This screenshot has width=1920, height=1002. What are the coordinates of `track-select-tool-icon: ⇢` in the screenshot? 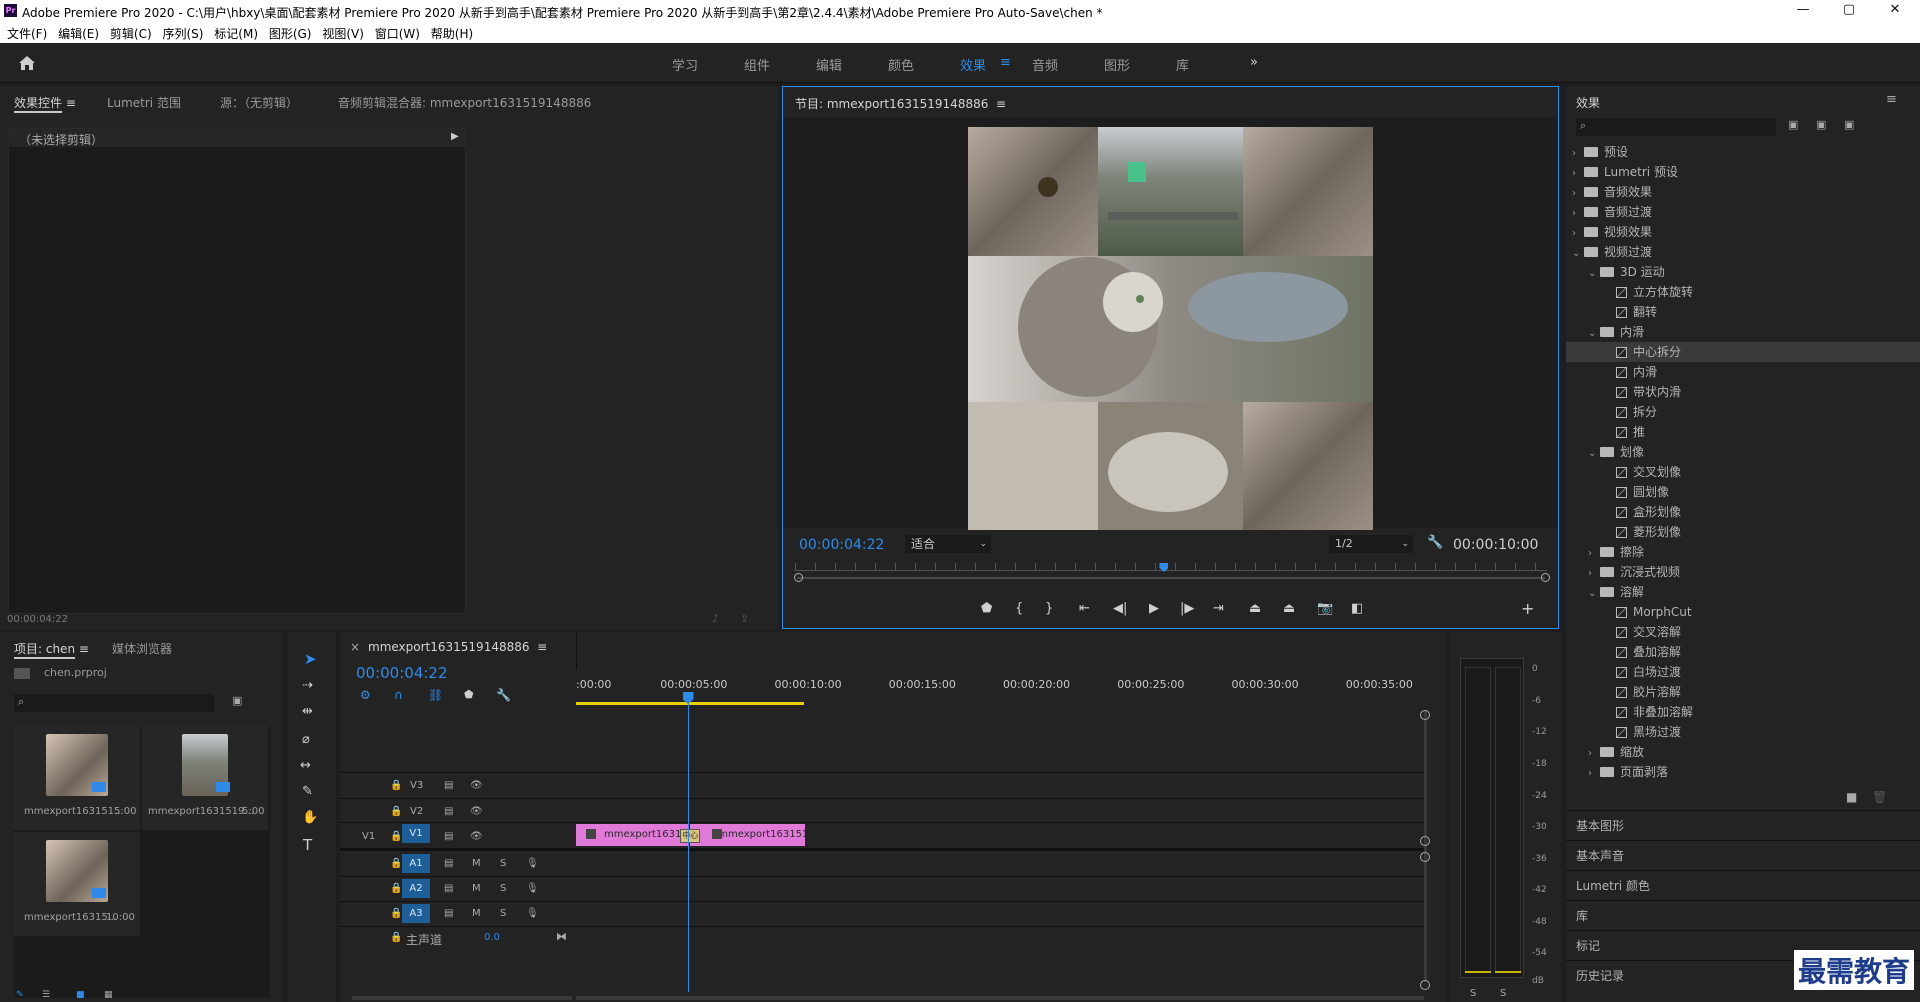 It's located at (307, 685).